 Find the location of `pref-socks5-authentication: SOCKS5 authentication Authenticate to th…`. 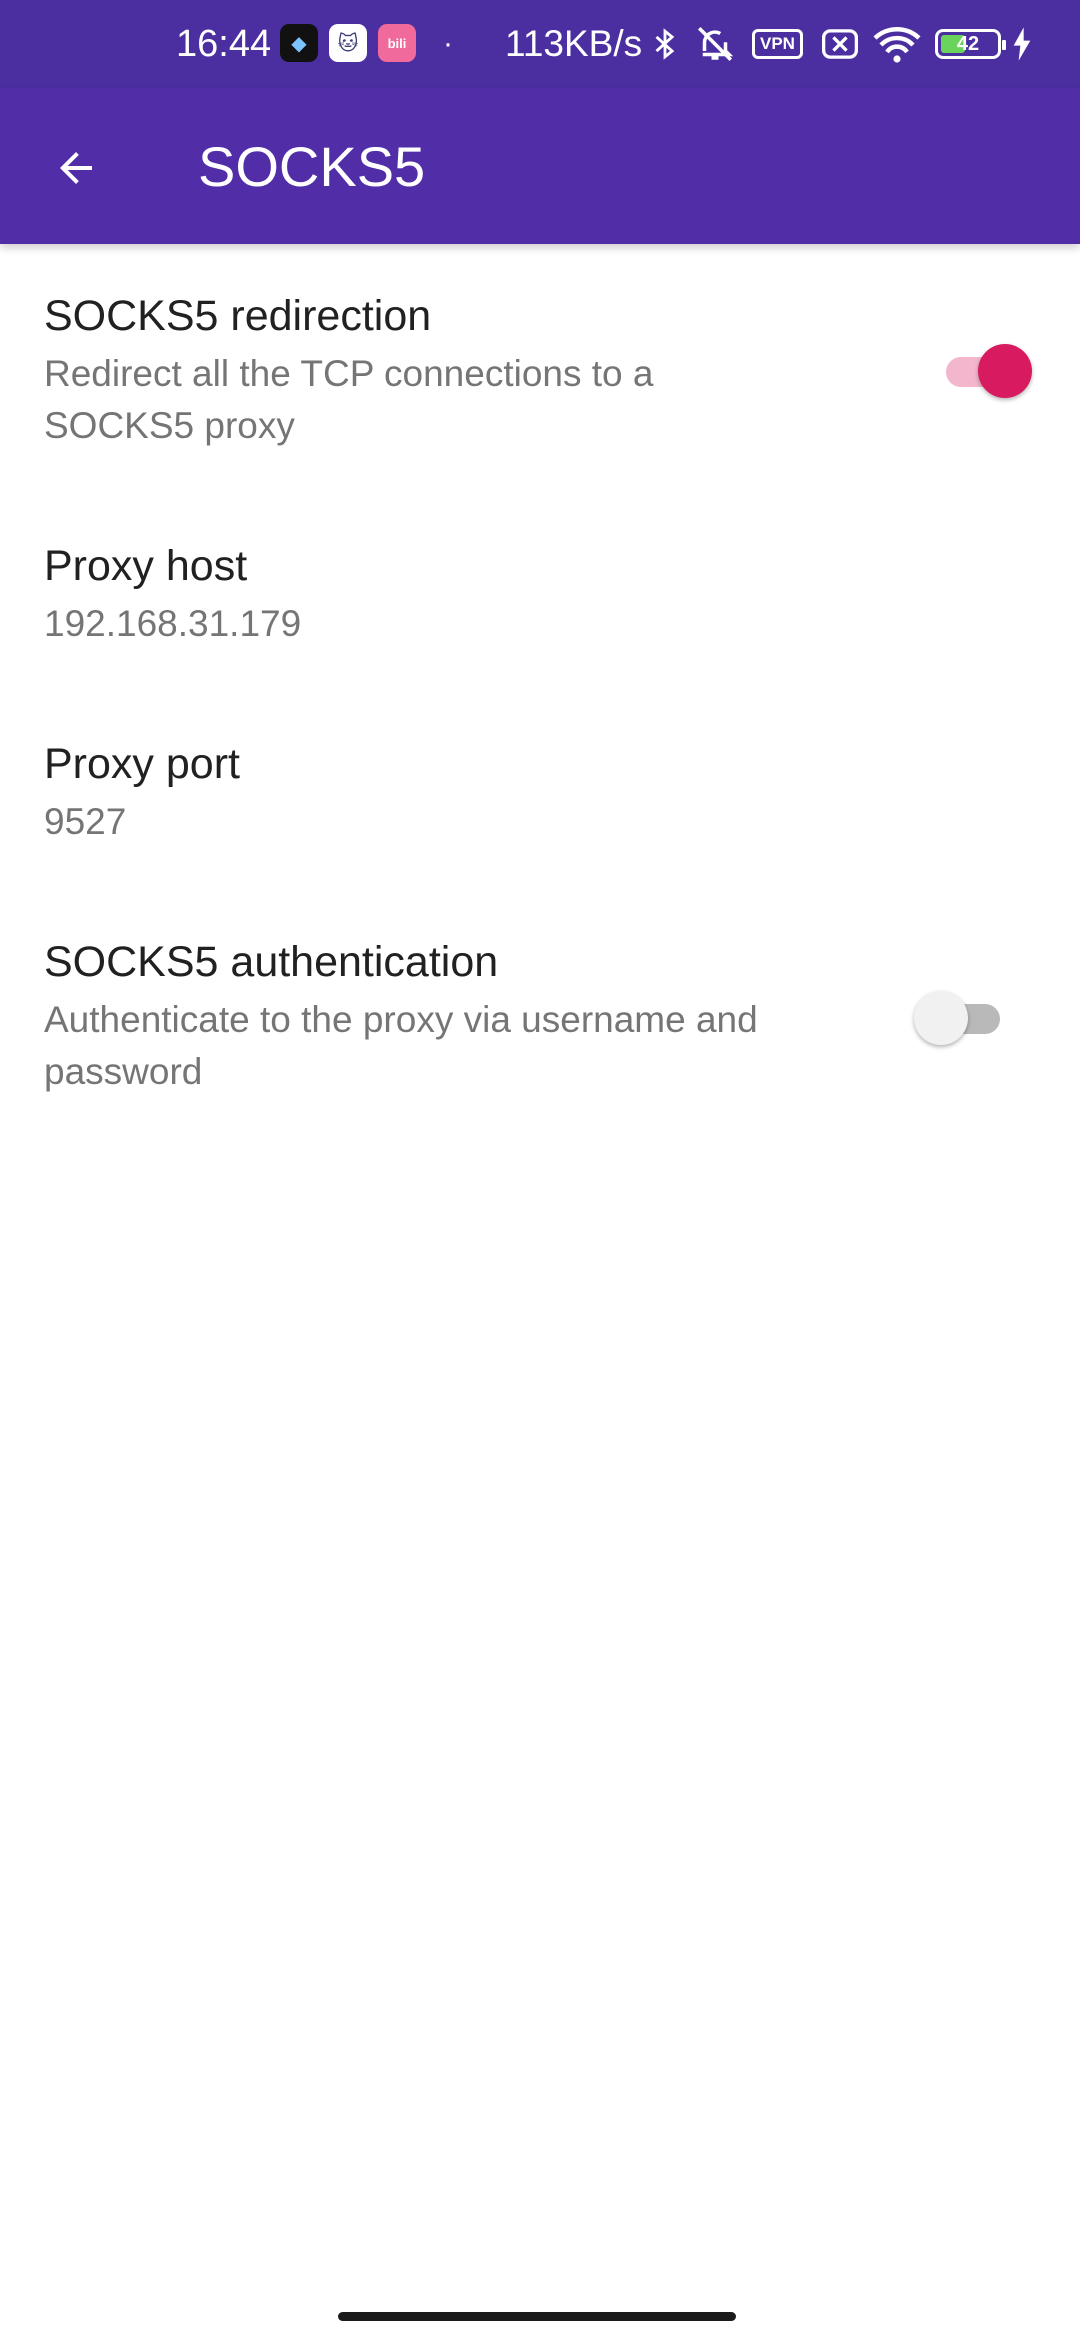

pref-socks5-authentication: SOCKS5 authentication Authenticate to th… is located at coordinates (540, 1015).